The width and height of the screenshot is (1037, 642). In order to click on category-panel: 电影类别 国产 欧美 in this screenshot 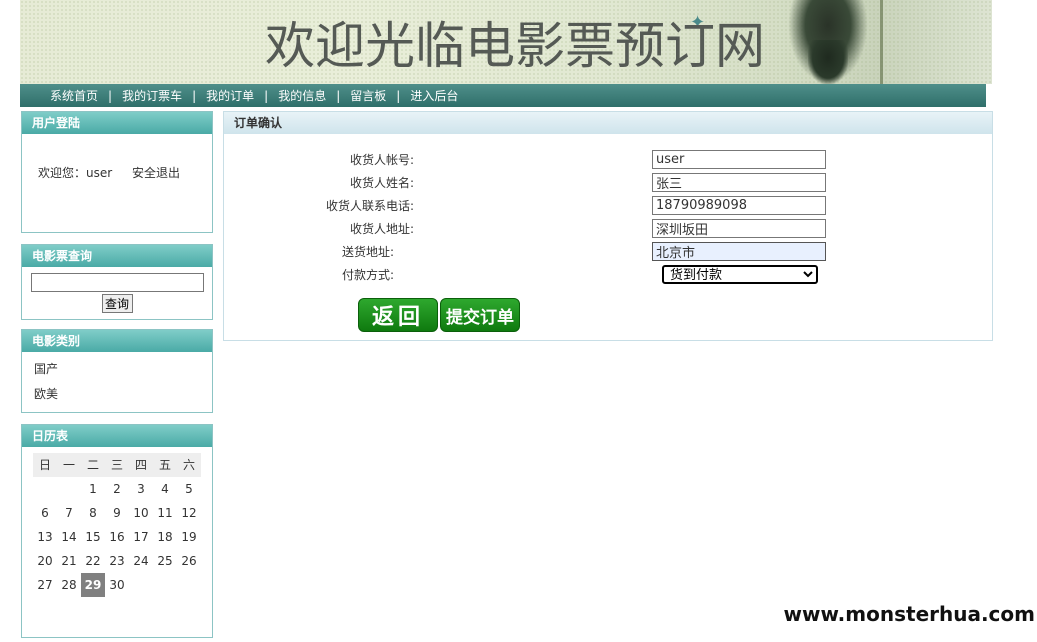, I will do `click(117, 371)`.